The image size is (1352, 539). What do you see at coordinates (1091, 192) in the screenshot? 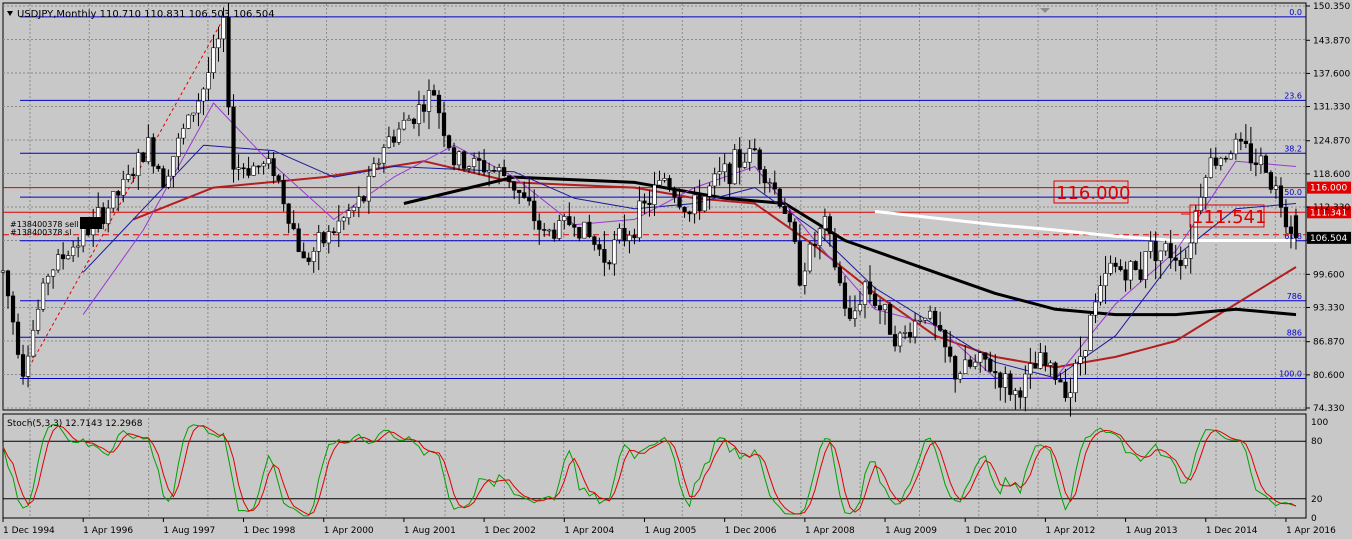
I see `annotation-116: 116.000` at bounding box center [1091, 192].